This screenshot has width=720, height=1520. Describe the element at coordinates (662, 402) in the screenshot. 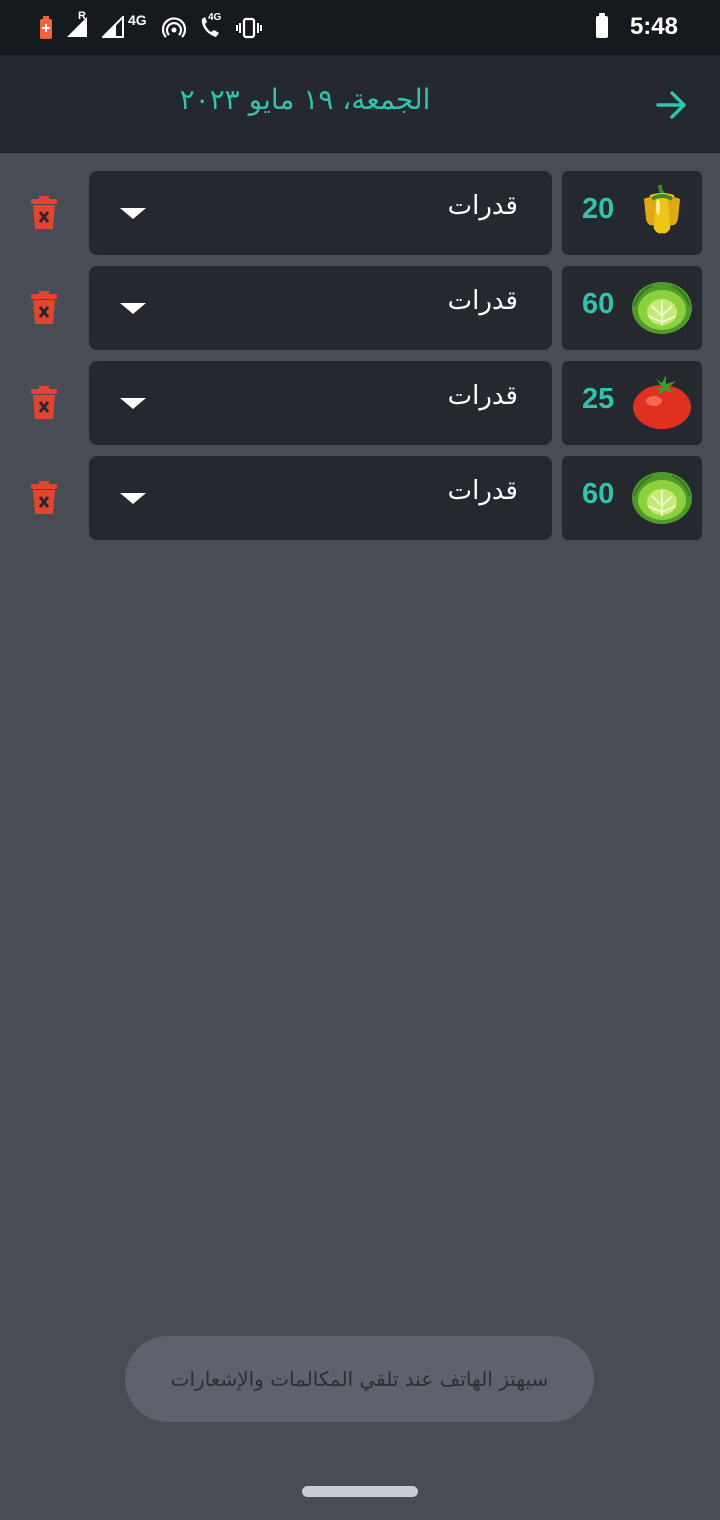

I see `tomato-icon` at that location.